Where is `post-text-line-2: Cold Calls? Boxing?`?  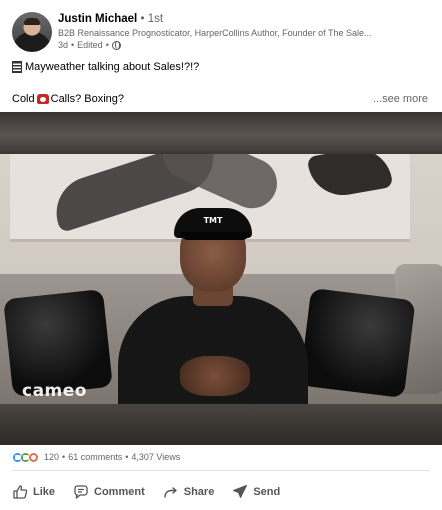 post-text-line-2: Cold Calls? Boxing? is located at coordinates (68, 99).